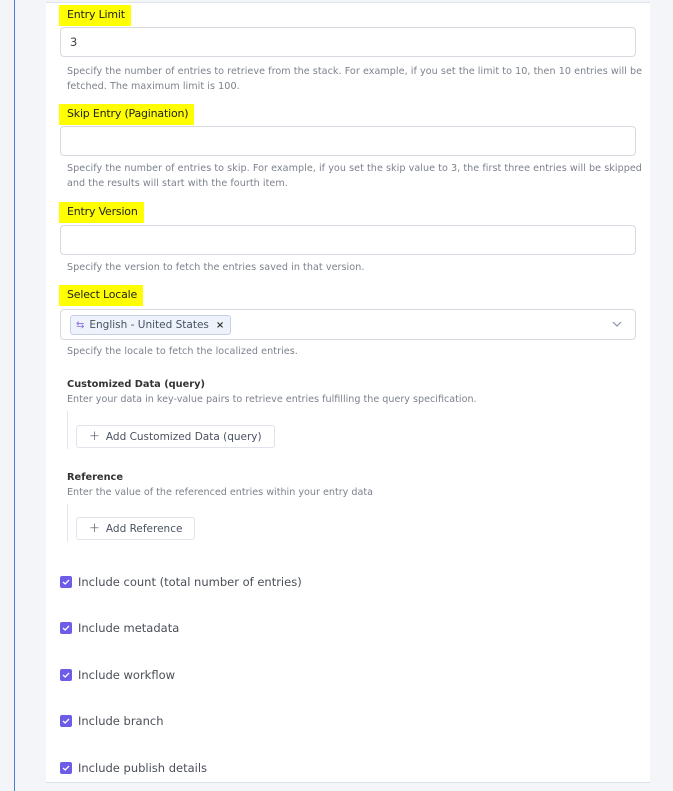  What do you see at coordinates (183, 436) in the screenshot?
I see `add-customized-data-label: Add Customized Data (query)` at bounding box center [183, 436].